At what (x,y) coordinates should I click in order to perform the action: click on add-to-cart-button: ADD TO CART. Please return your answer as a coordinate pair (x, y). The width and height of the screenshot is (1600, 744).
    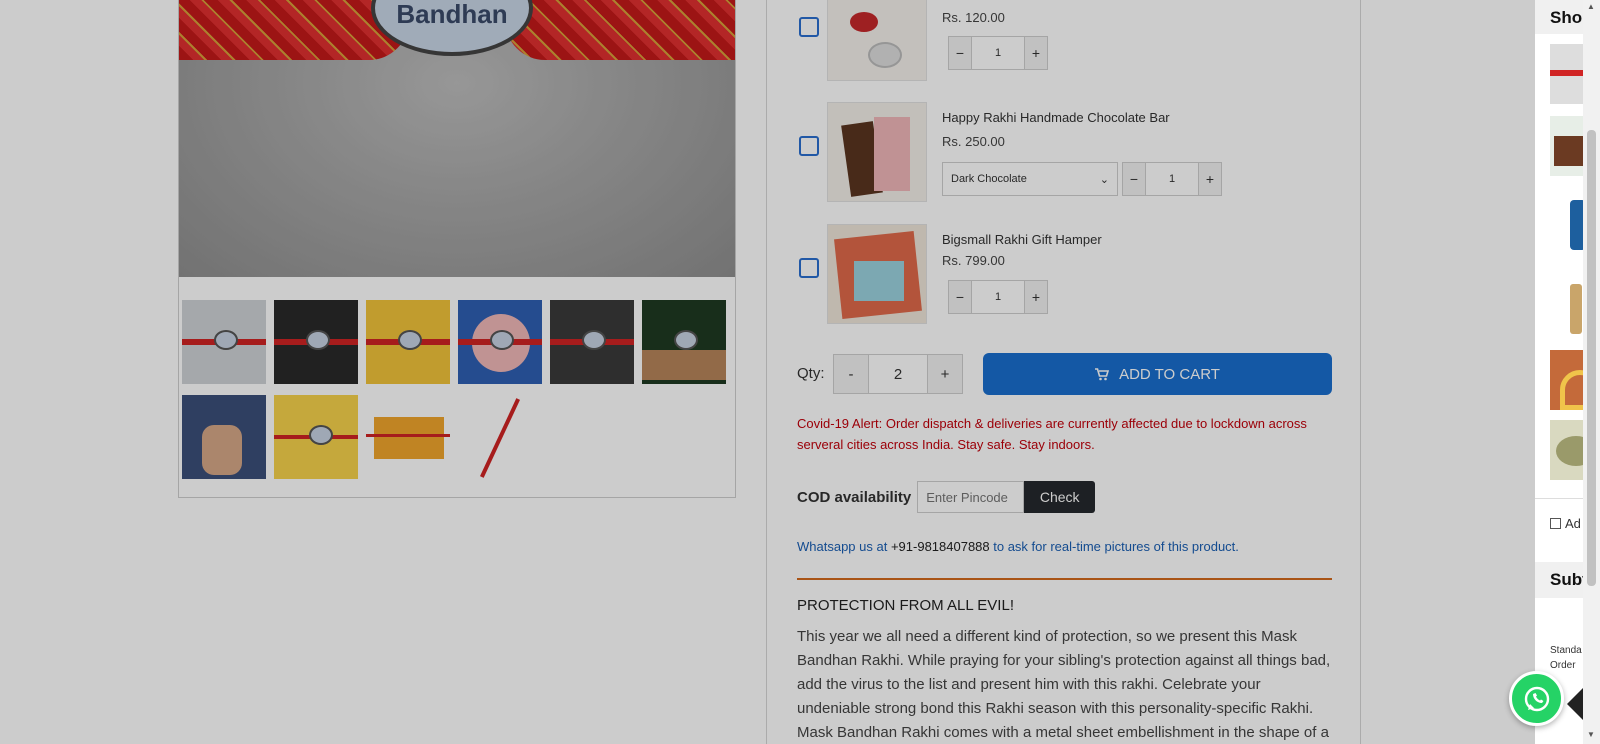
    Looking at the image, I should click on (1157, 374).